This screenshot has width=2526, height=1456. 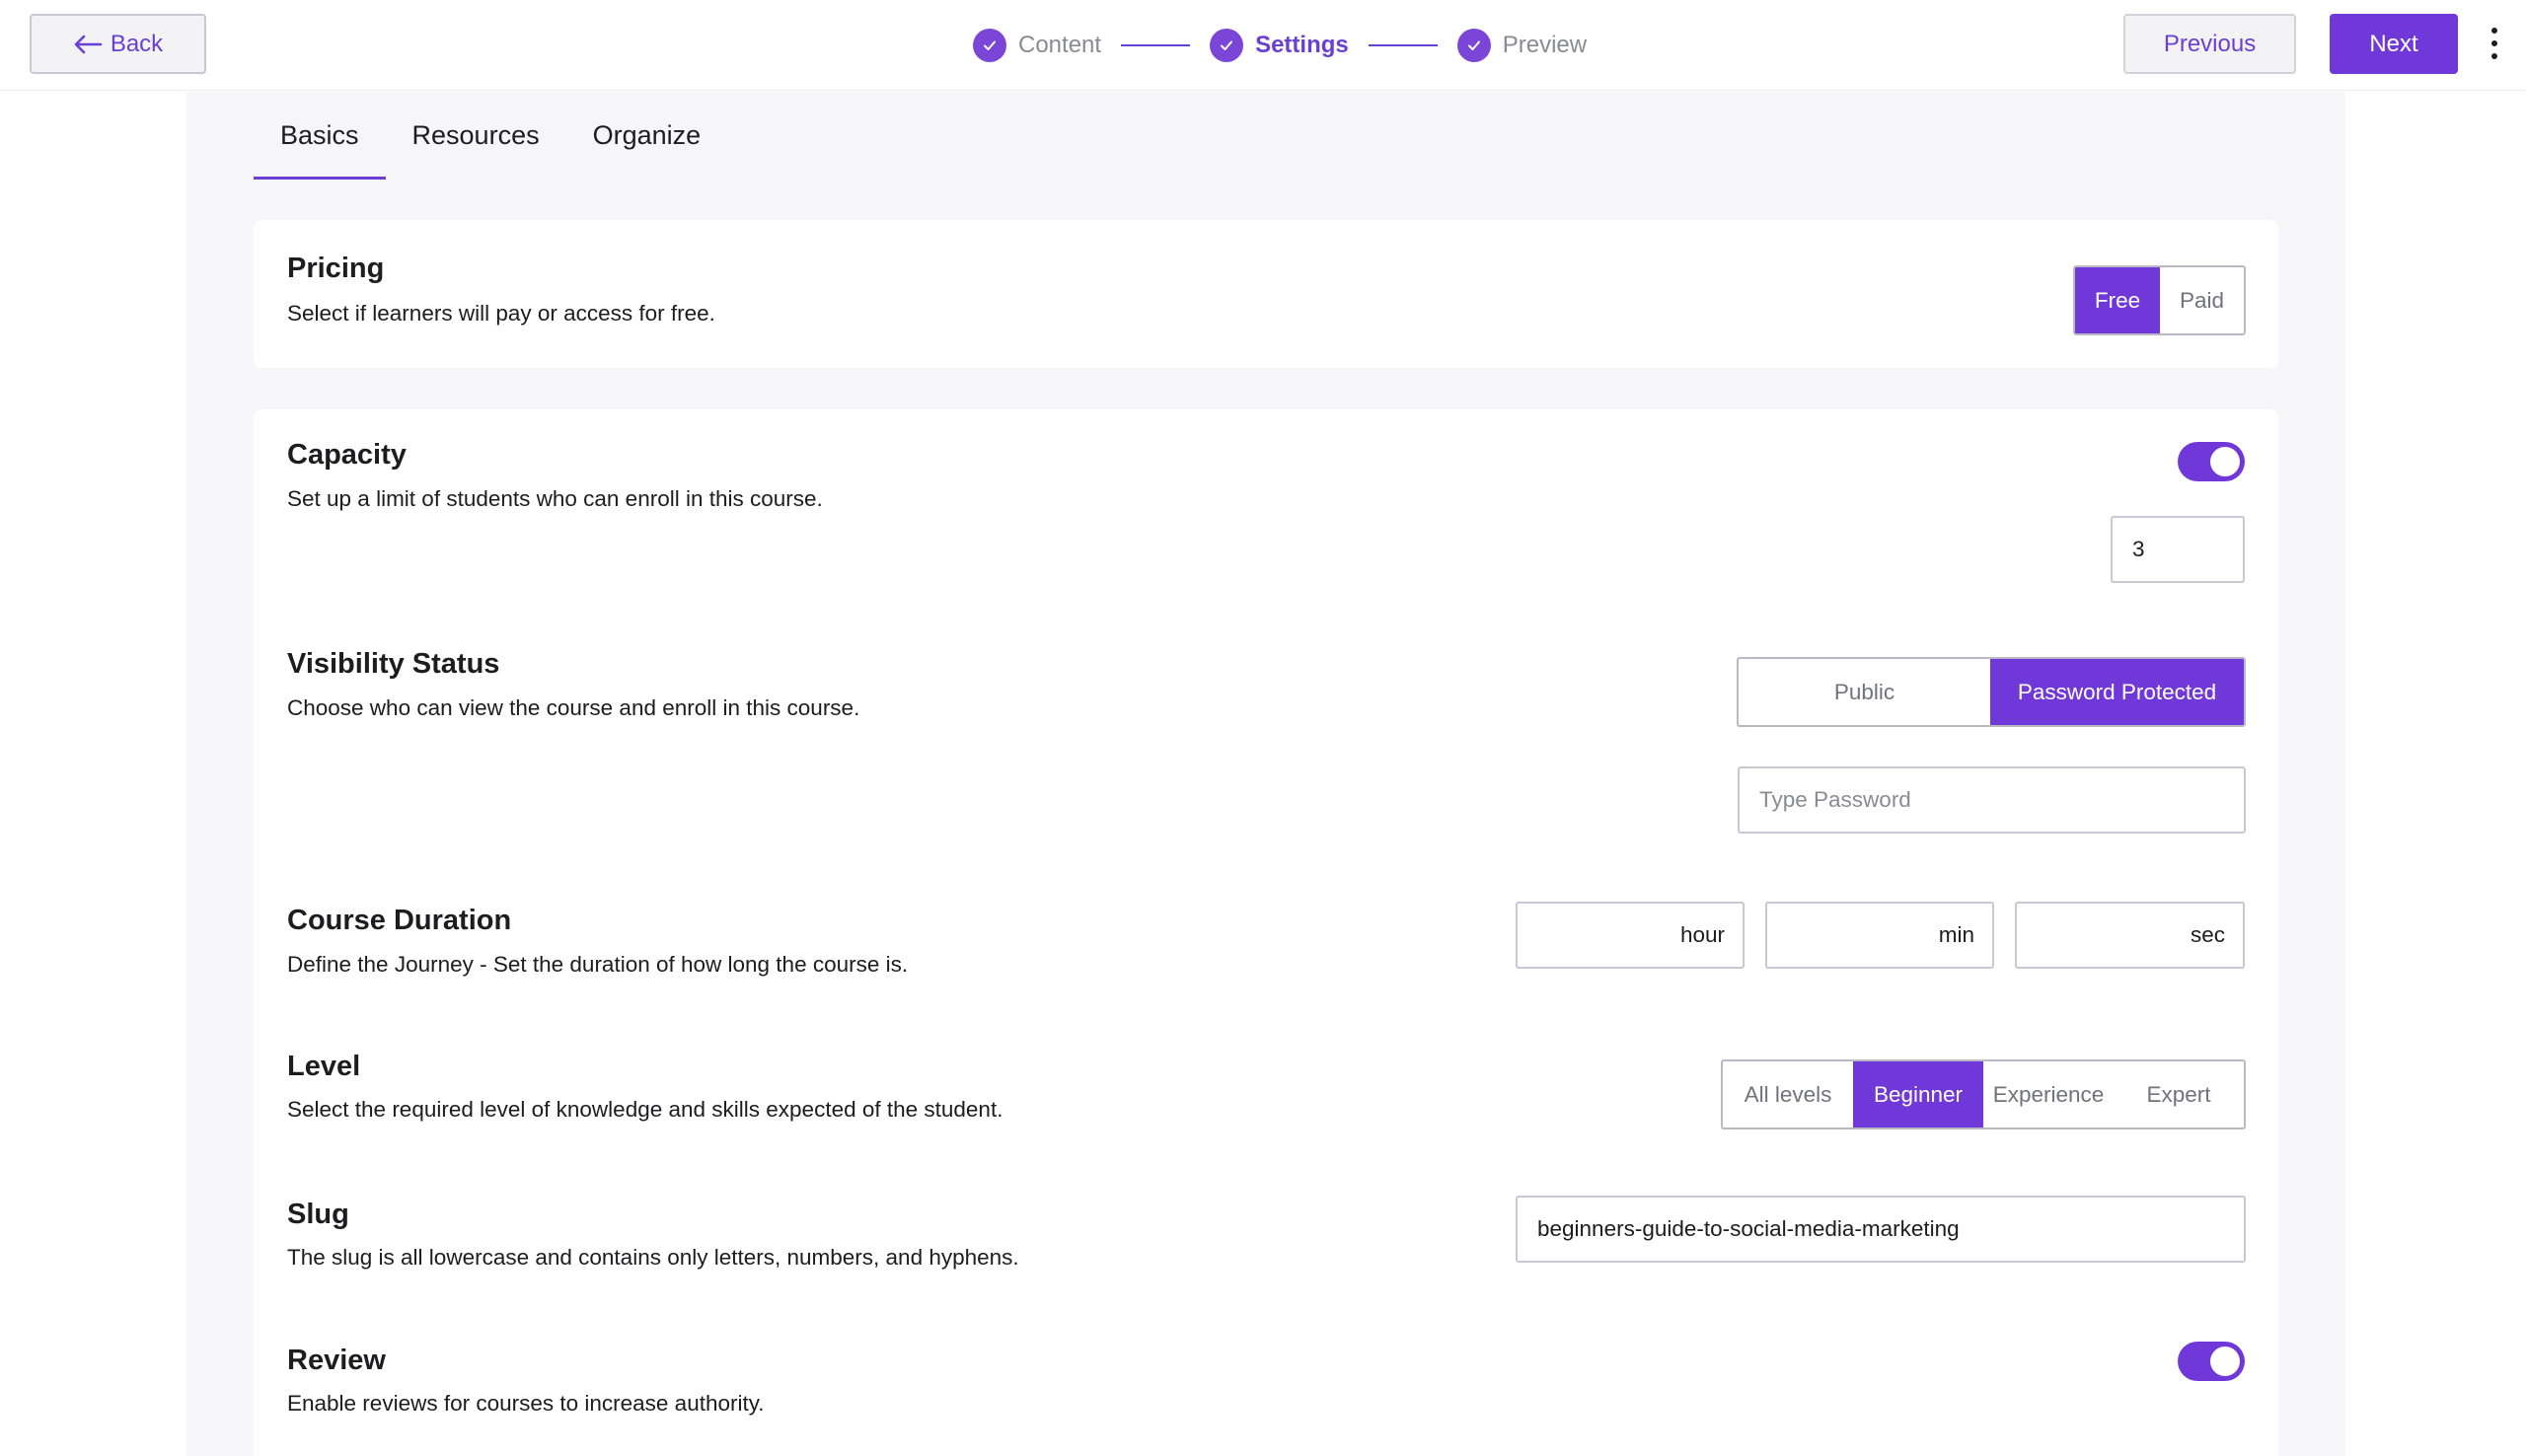 I want to click on back-button: Back, so click(x=118, y=44).